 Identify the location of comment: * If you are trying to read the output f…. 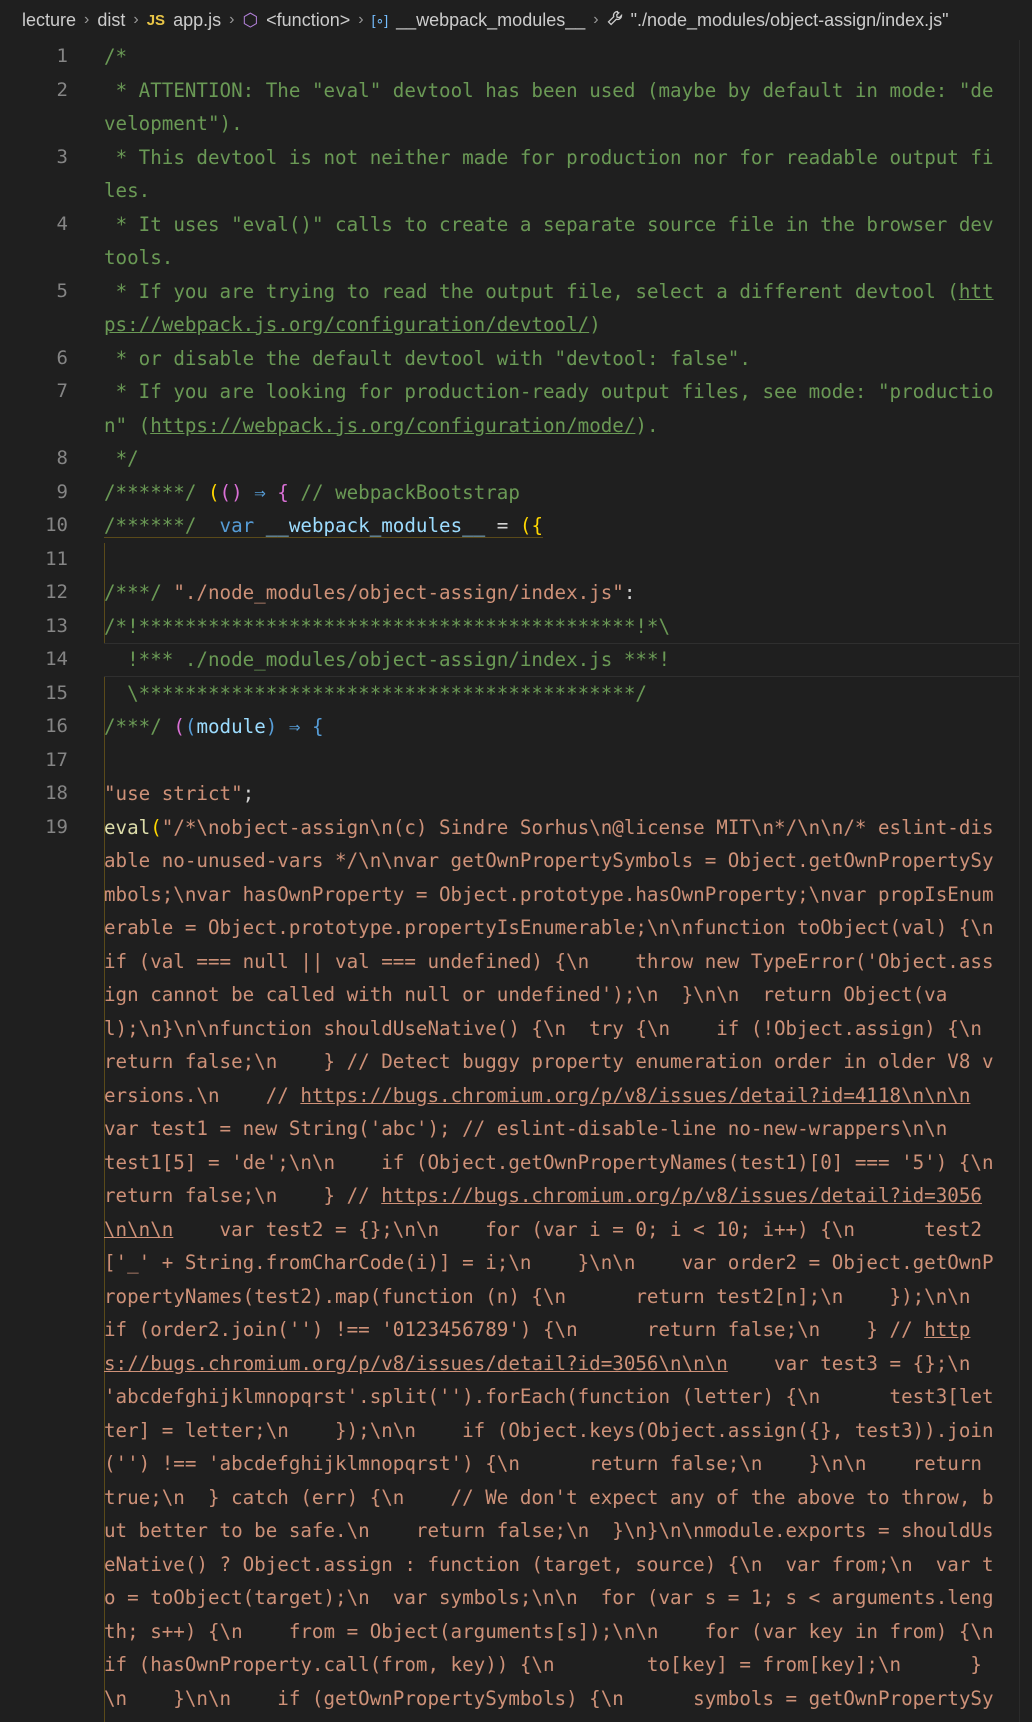
(531, 291).